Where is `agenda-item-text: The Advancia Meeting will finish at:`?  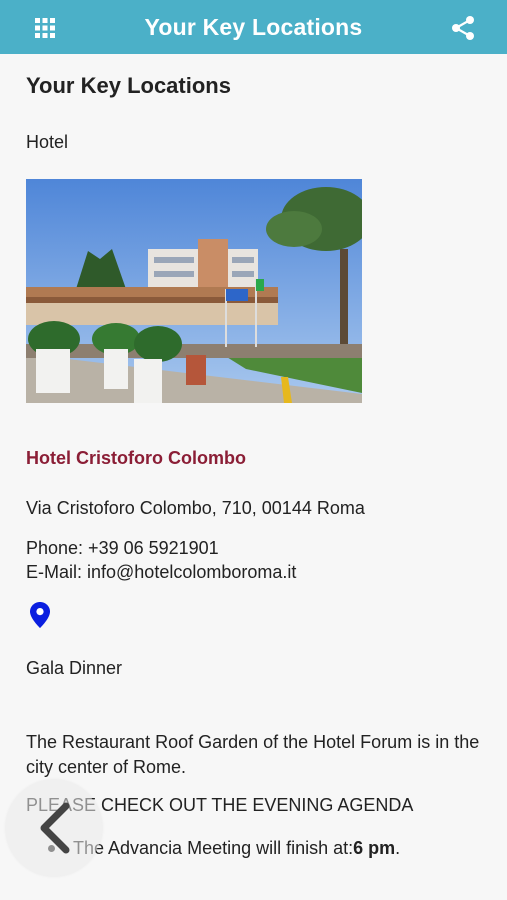
agenda-item-text: The Advancia Meeting will finish at: is located at coordinates (213, 848).